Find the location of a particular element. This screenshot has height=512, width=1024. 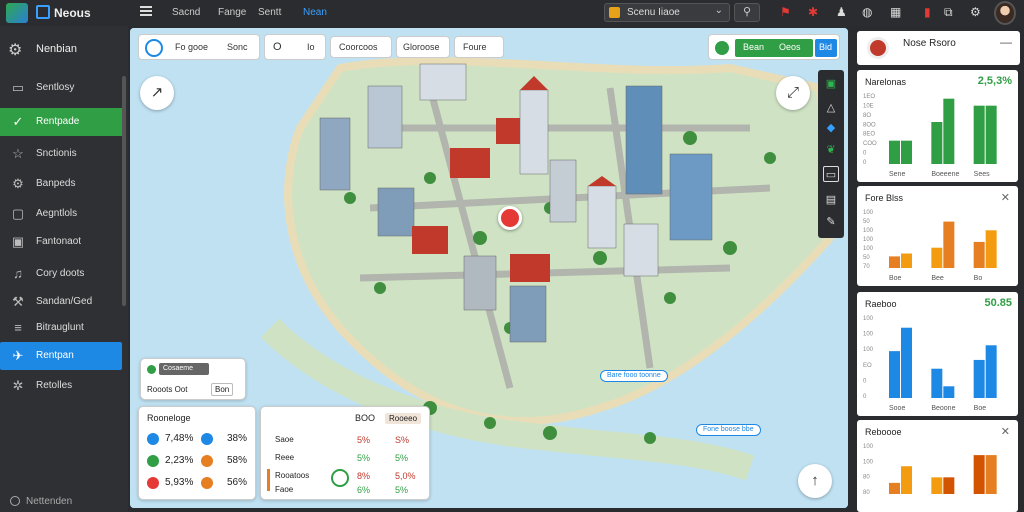

sidebar-item-6: ▣ Fantonaot is located at coordinates (62, 242).